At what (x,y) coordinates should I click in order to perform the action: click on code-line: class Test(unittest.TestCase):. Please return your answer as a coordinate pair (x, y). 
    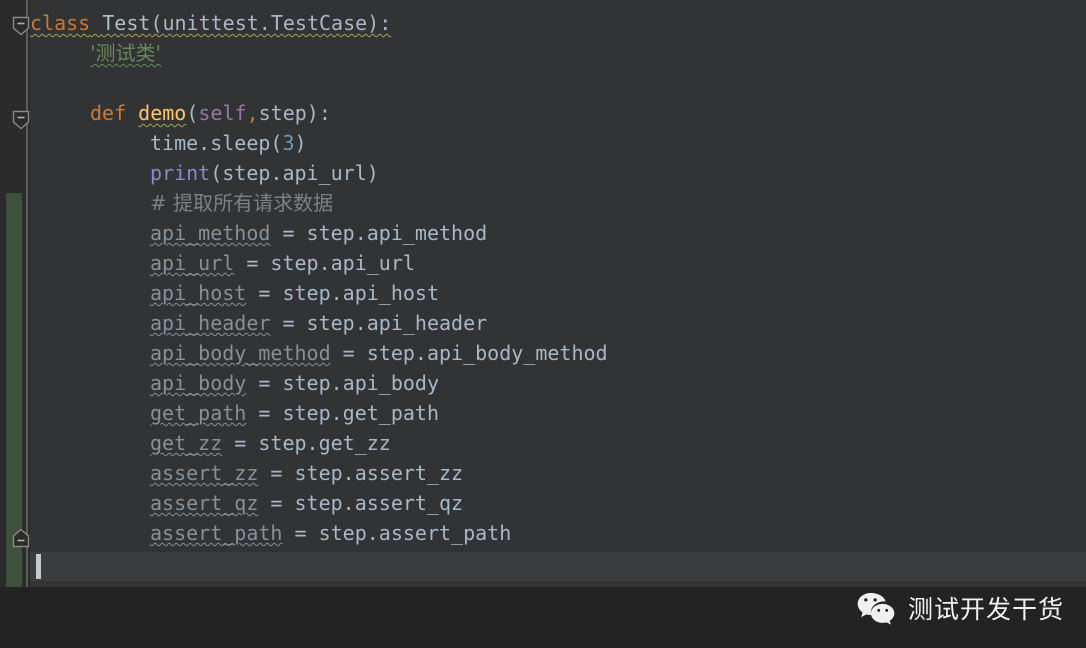
    Looking at the image, I should click on (558, 23).